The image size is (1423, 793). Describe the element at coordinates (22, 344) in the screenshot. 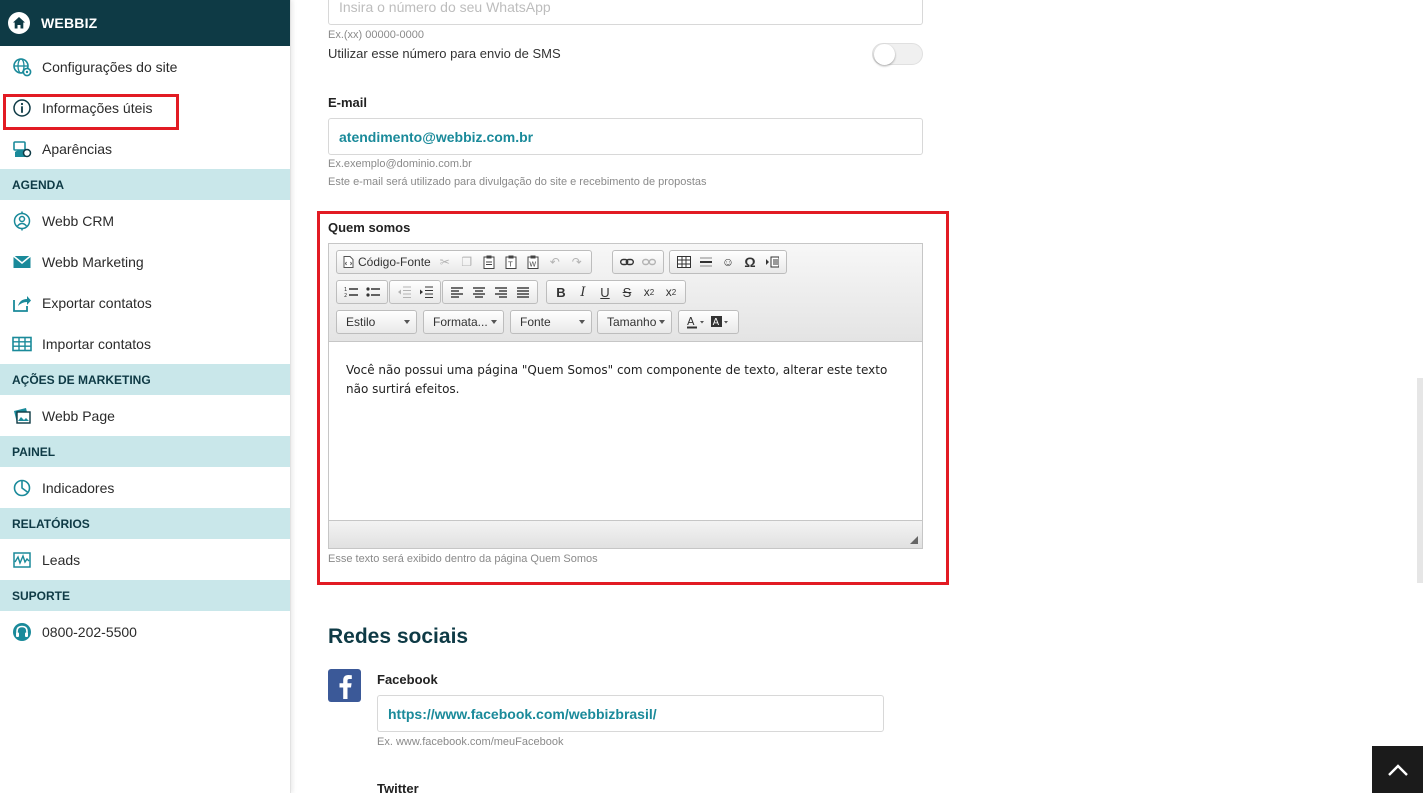

I see `table-icon` at that location.